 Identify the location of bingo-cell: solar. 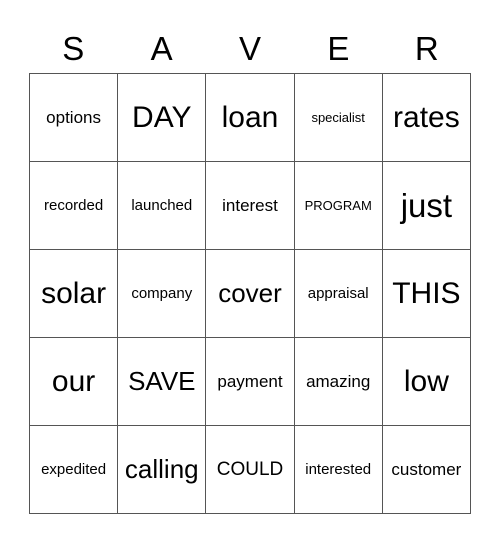
(74, 294).